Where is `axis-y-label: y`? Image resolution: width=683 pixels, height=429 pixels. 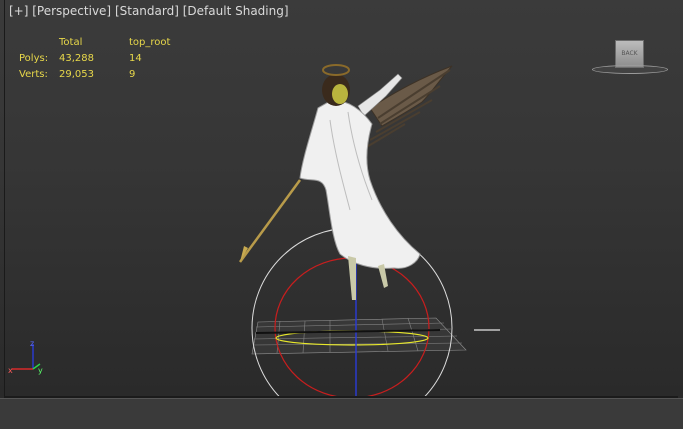
axis-y-label: y is located at coordinates (40, 370).